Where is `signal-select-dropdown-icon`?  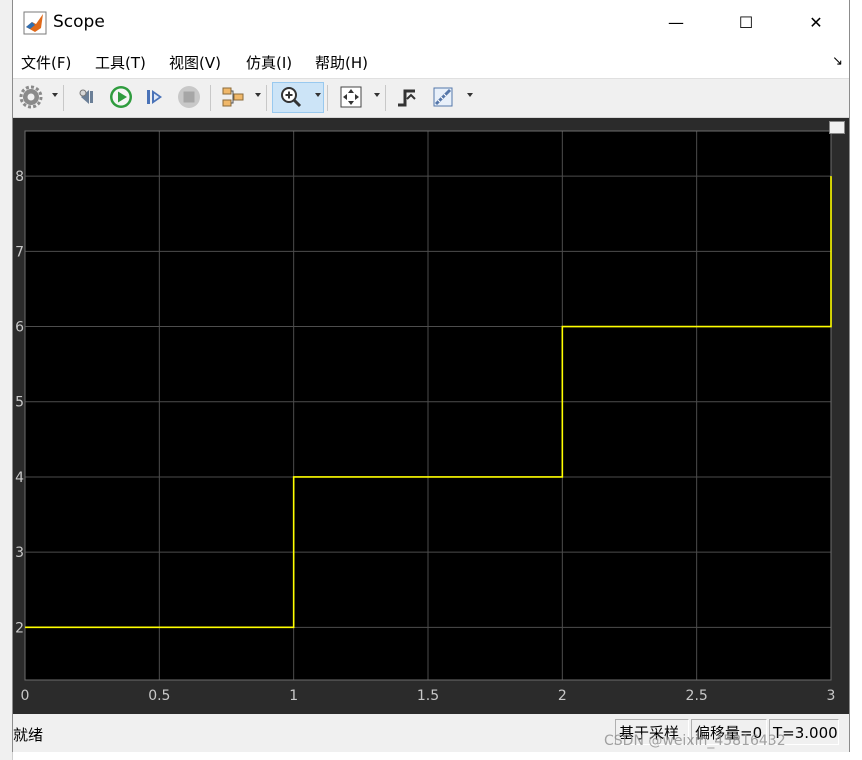
signal-select-dropdown-icon is located at coordinates (258, 95).